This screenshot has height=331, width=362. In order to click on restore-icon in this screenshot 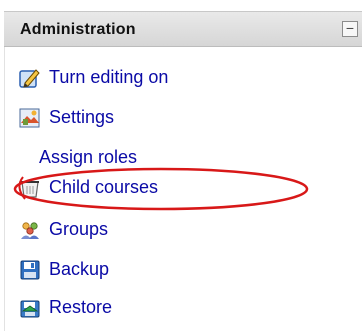, I will do `click(30, 308)`.